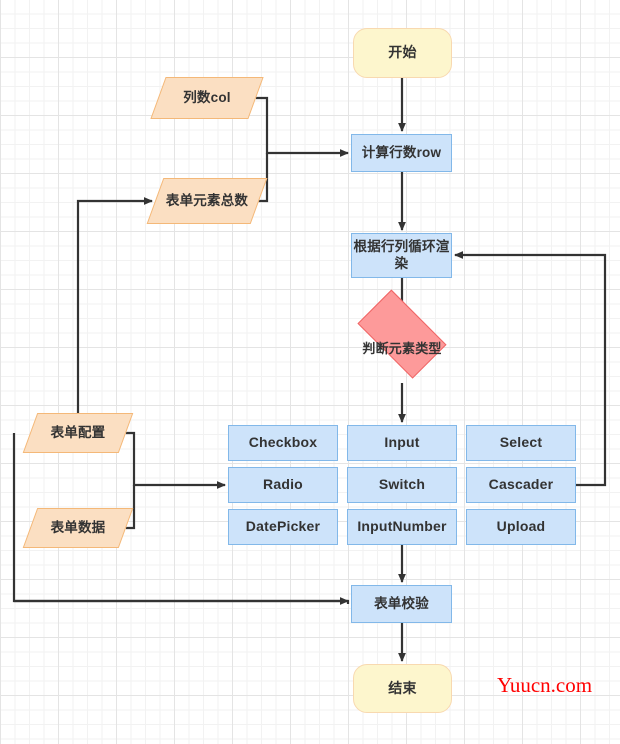  I want to click on node-label-col: 列数col, so click(207, 97).